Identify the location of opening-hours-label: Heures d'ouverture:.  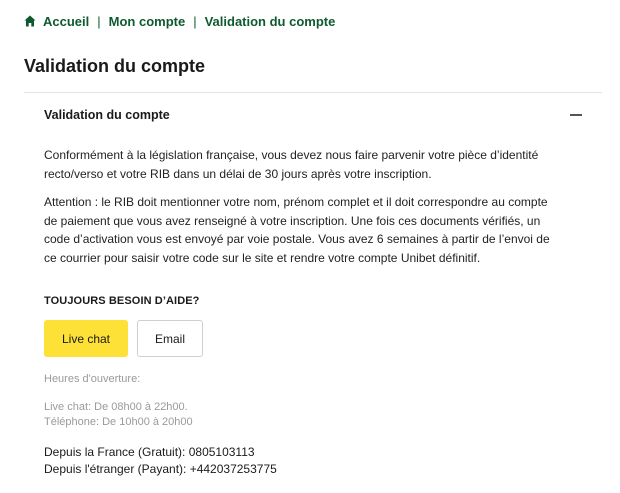
(92, 379).